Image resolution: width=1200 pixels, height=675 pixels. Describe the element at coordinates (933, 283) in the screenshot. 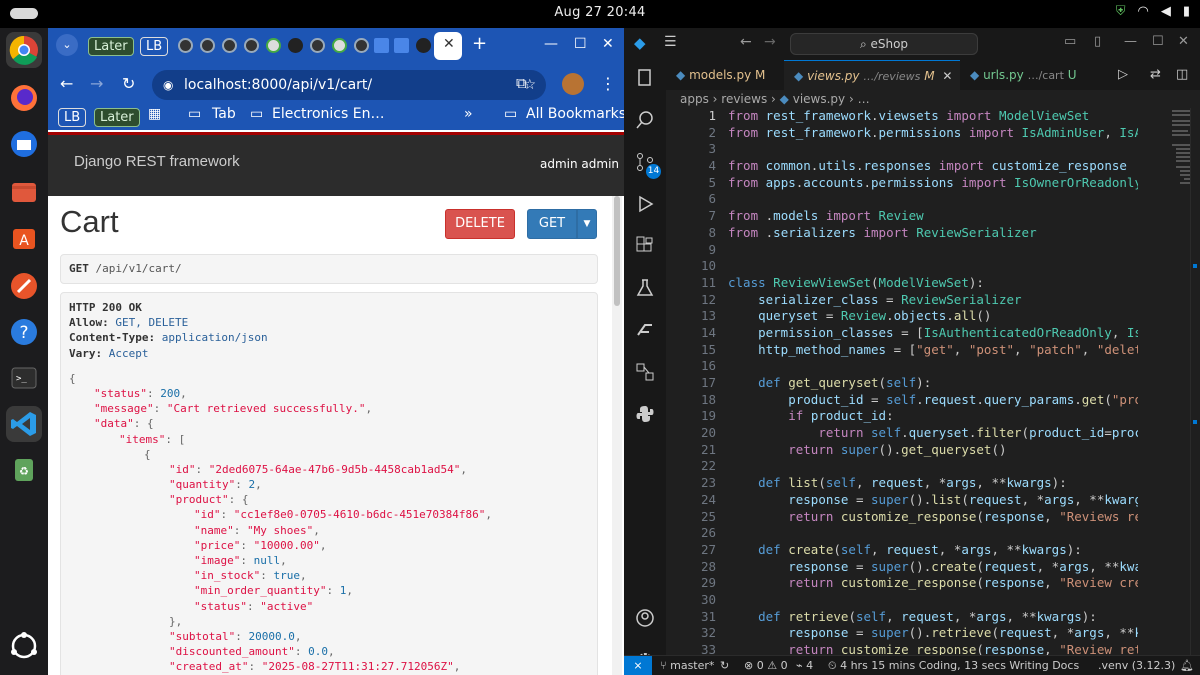

I see `code-line: class ReviewViewSet(ModelViewSet):` at that location.